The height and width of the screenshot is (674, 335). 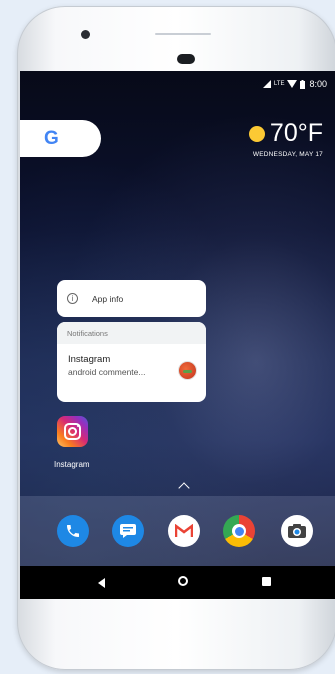 What do you see at coordinates (131, 333) in the screenshot?
I see `notifications-header: Notifications` at bounding box center [131, 333].